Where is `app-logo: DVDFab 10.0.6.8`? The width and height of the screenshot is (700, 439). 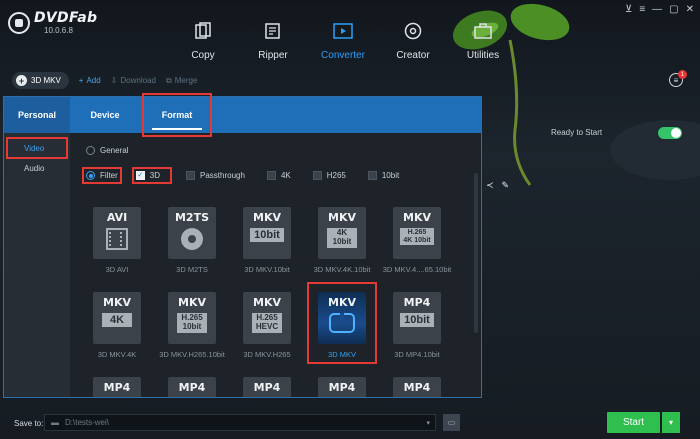
app-logo: DVDFab 10.0.6.8 is located at coordinates (52, 22).